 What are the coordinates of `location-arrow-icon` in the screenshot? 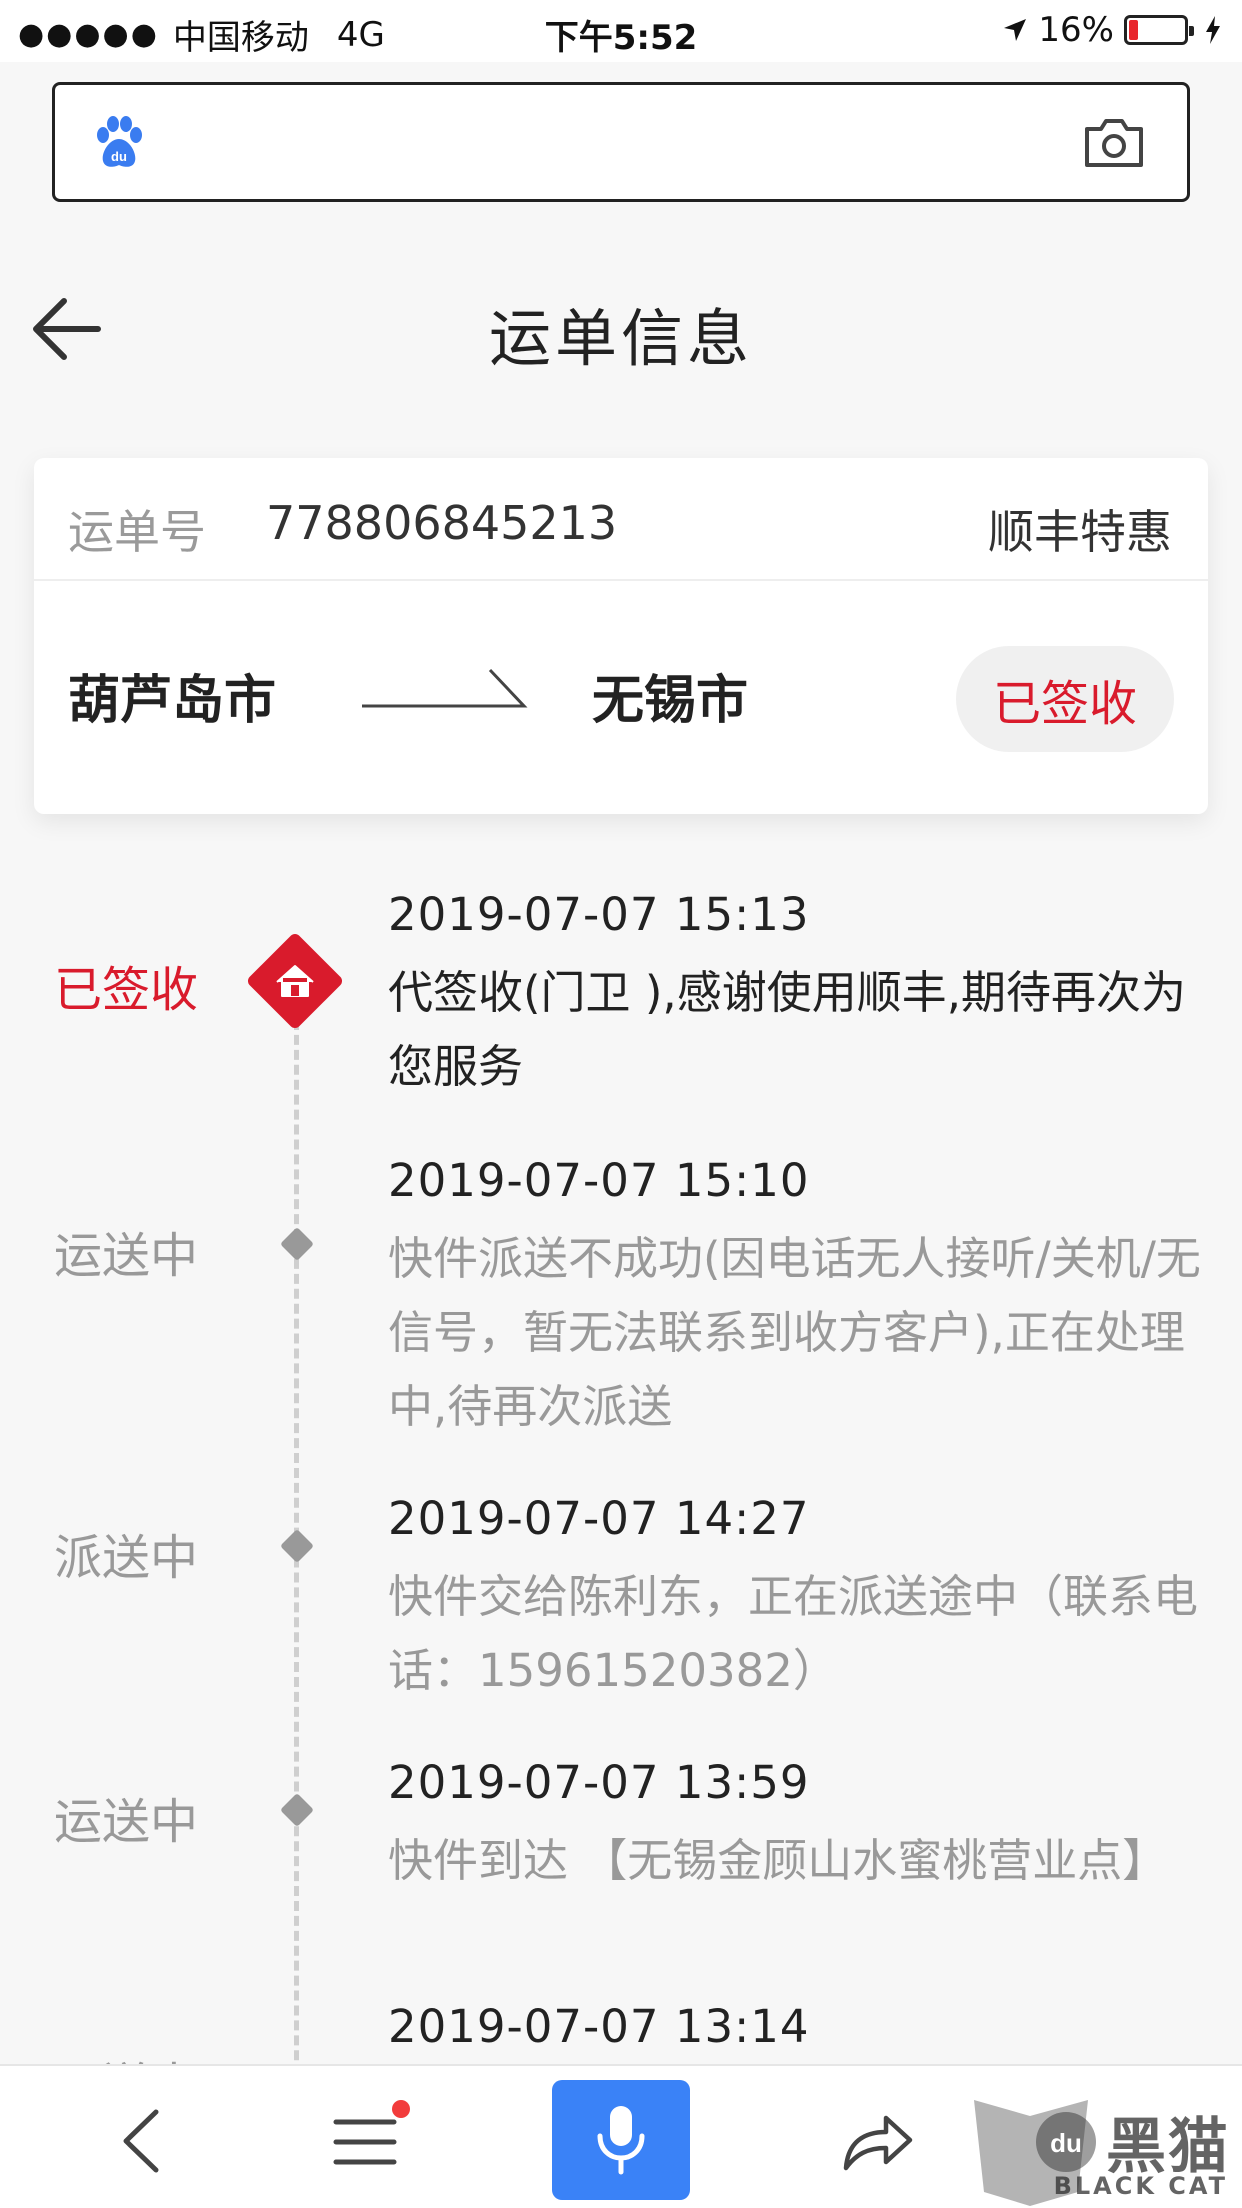 It's located at (1015, 30).